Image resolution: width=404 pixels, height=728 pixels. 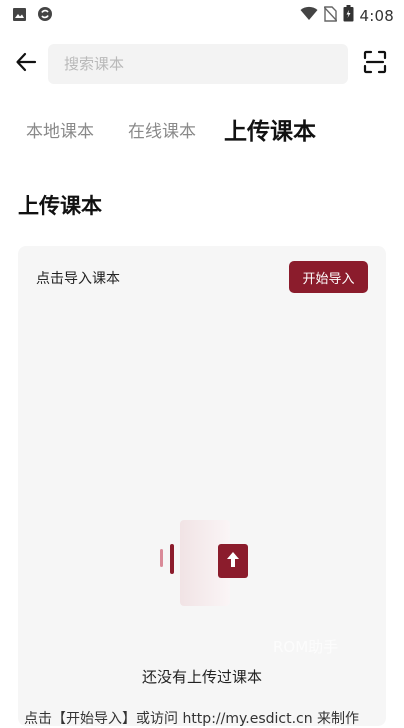 What do you see at coordinates (270, 132) in the screenshot?
I see `tab-upload-textbooks: 上传课本` at bounding box center [270, 132].